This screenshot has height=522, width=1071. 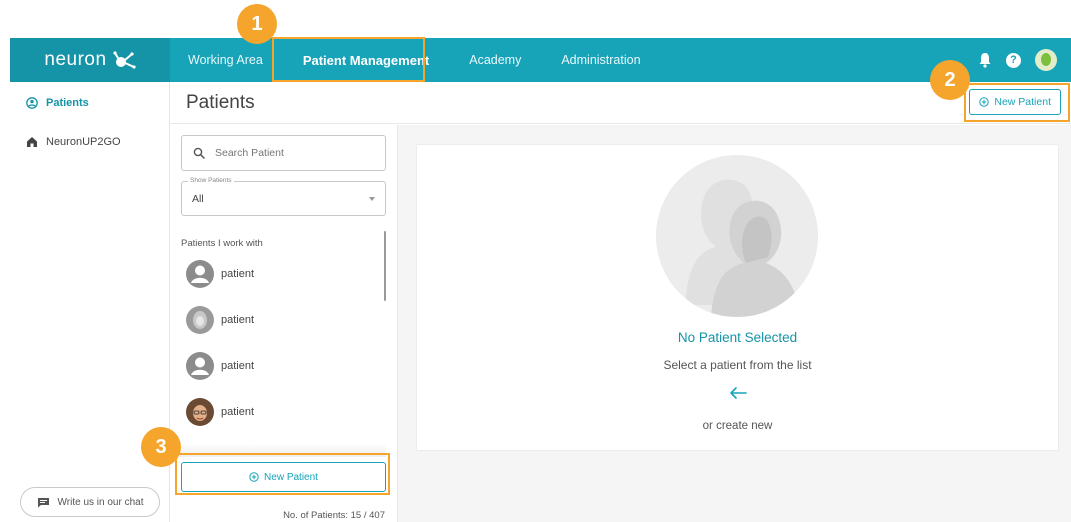 What do you see at coordinates (100, 502) in the screenshot?
I see `chat-button-label: Write us in our chat` at bounding box center [100, 502].